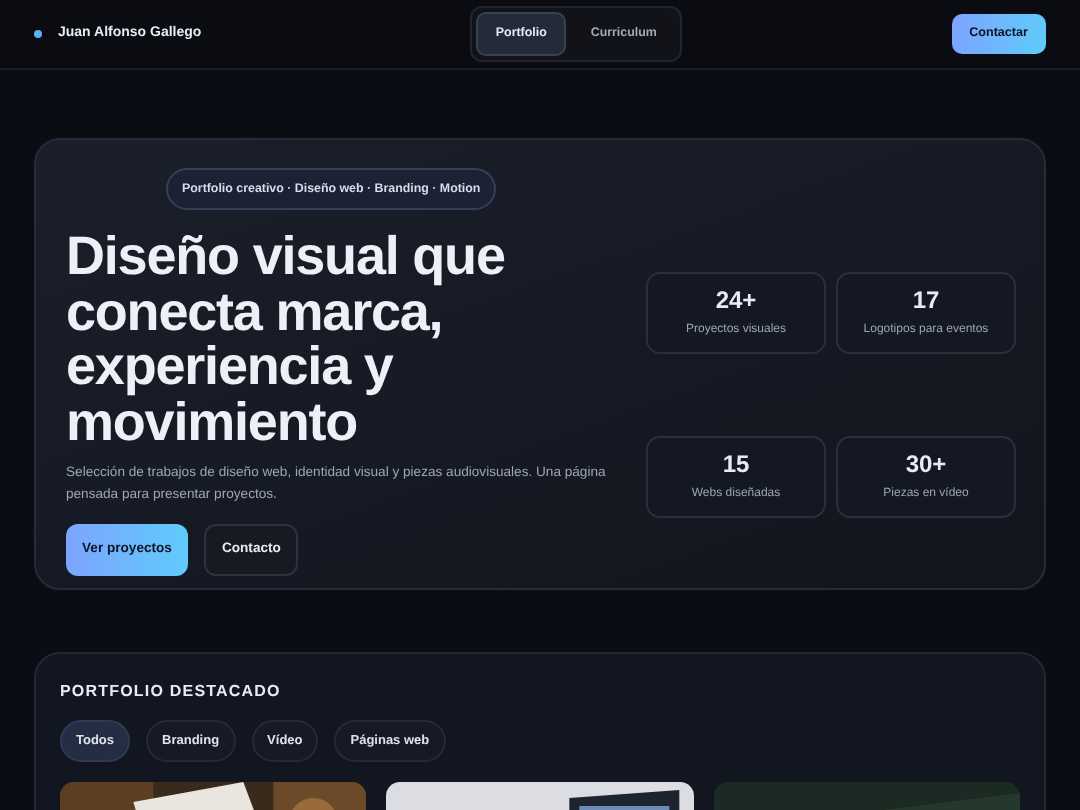  I want to click on stat-value: 15, so click(736, 463).